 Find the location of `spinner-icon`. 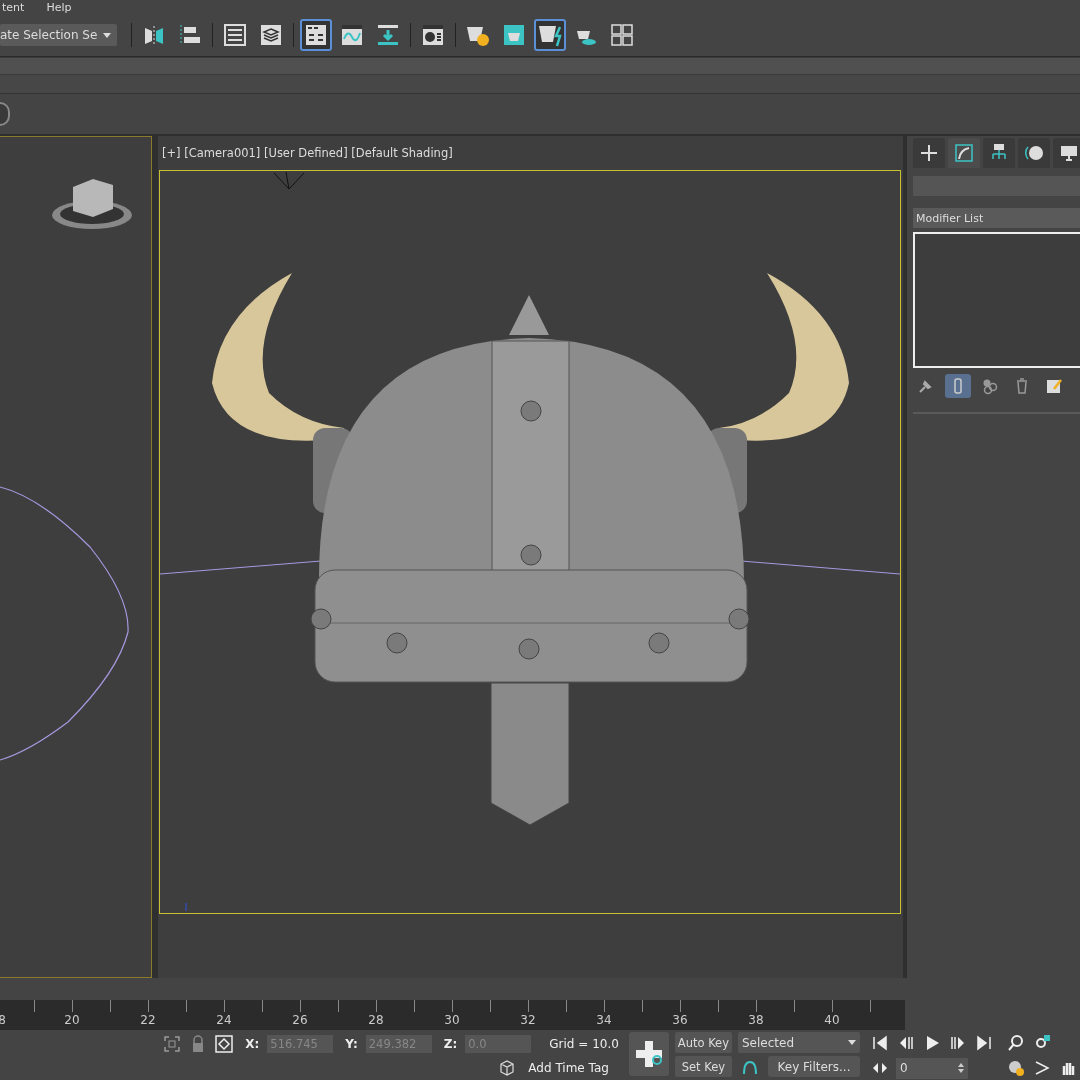

spinner-icon is located at coordinates (961, 1068).